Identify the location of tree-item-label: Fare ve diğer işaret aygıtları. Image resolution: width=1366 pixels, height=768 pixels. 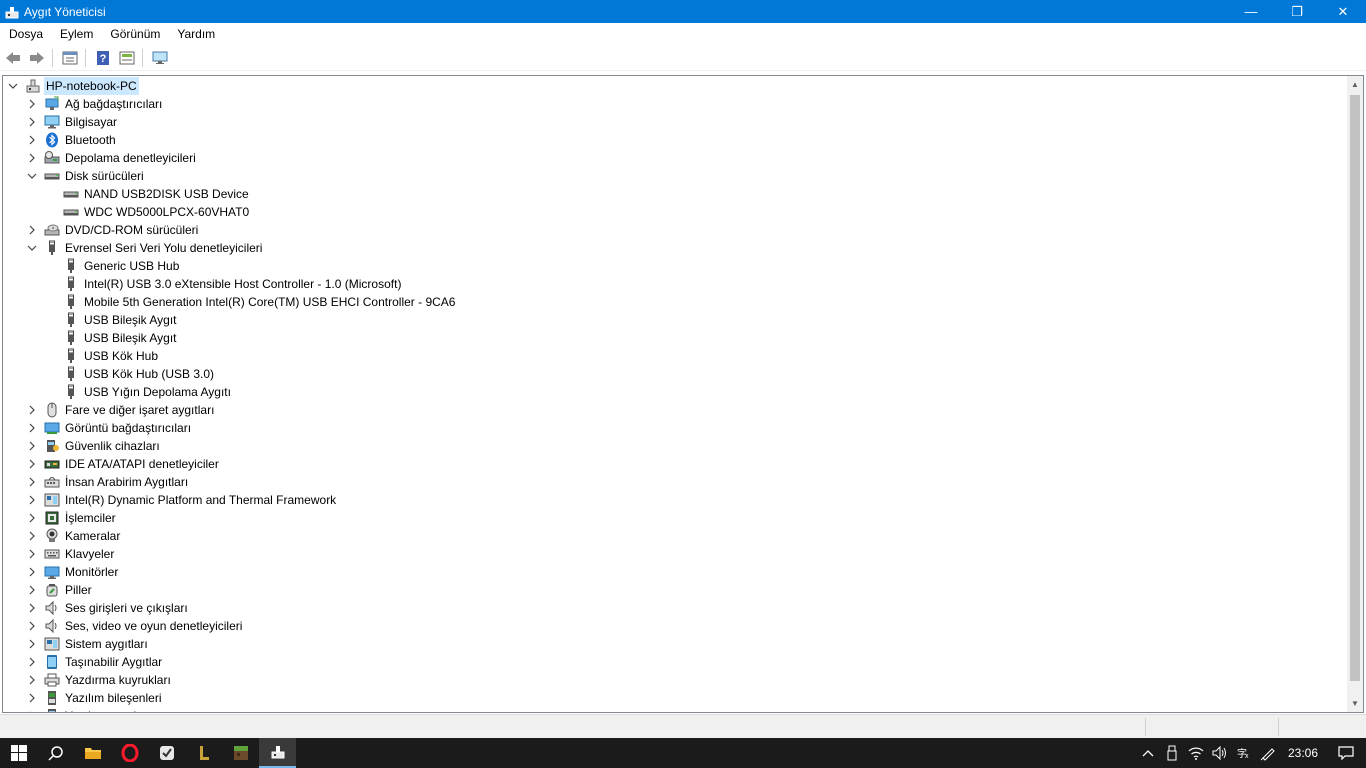
(139, 410).